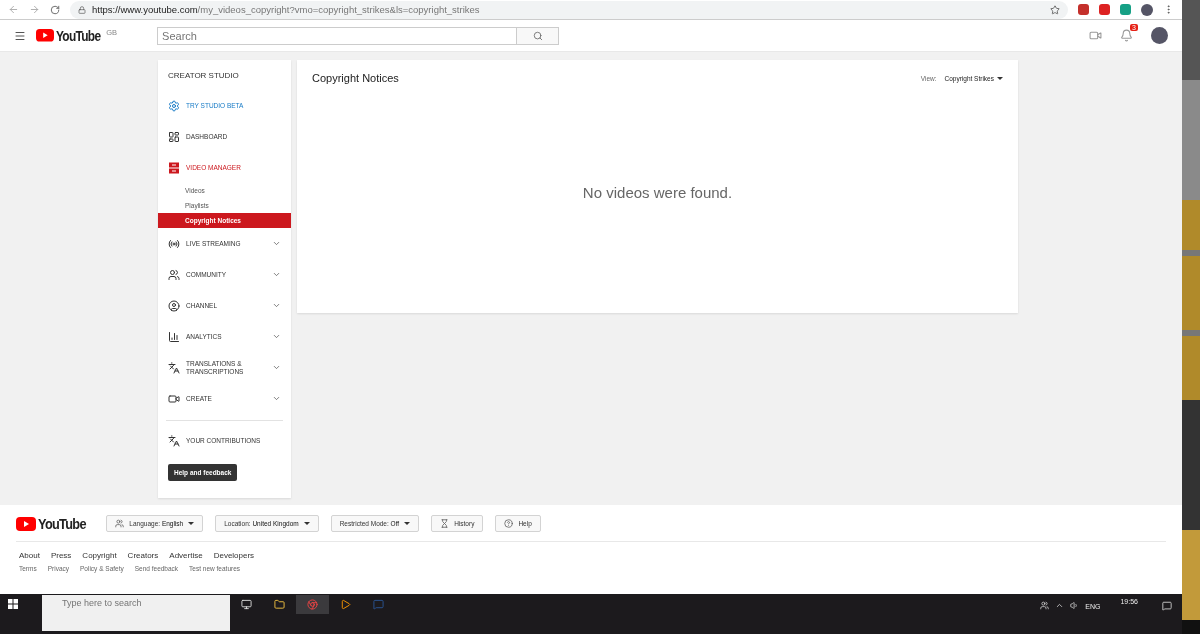  I want to click on stacked-boxes-icon, so click(174, 167).